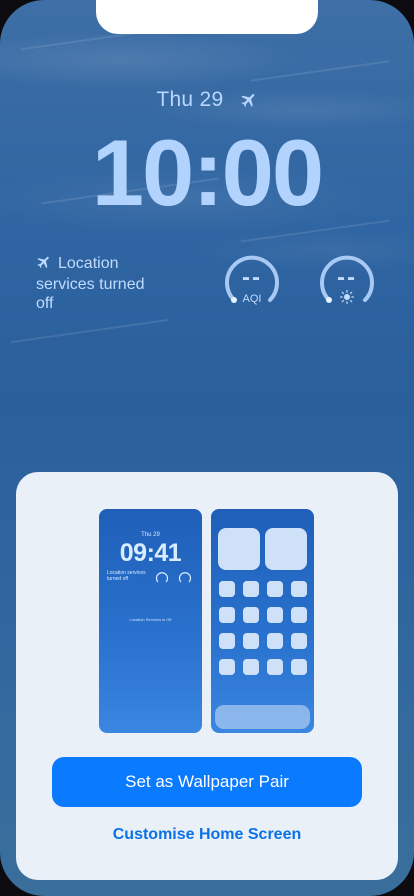 The image size is (414, 896). Describe the element at coordinates (252, 277) in the screenshot. I see `aqi-value: --` at that location.